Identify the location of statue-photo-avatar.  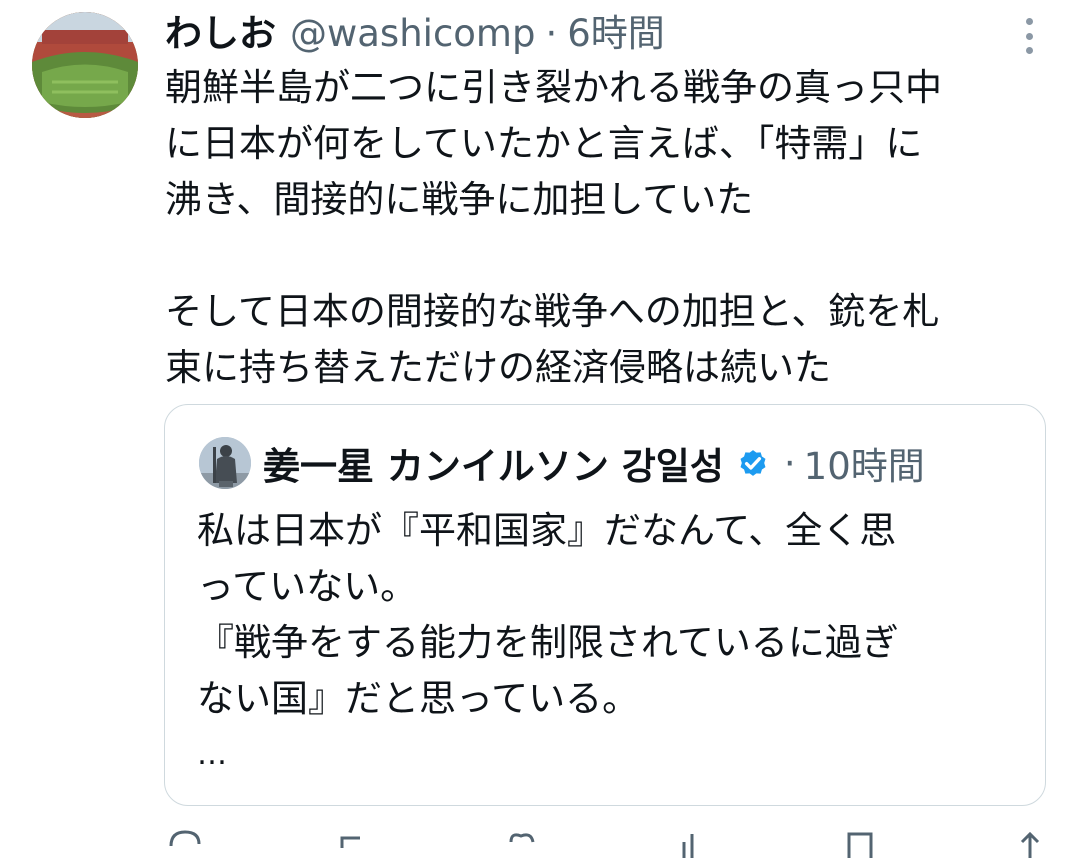
(225, 463).